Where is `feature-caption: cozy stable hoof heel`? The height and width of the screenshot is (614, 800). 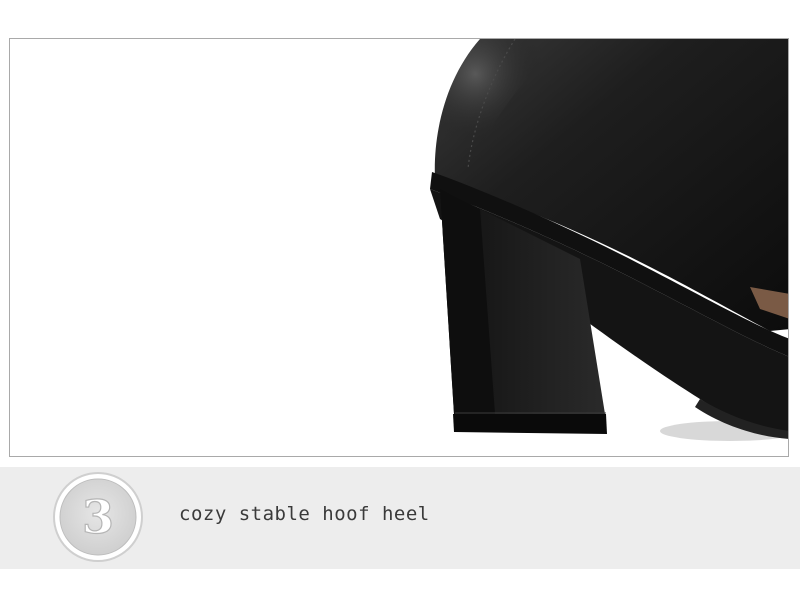
feature-caption: cozy stable hoof heel is located at coordinates (304, 514).